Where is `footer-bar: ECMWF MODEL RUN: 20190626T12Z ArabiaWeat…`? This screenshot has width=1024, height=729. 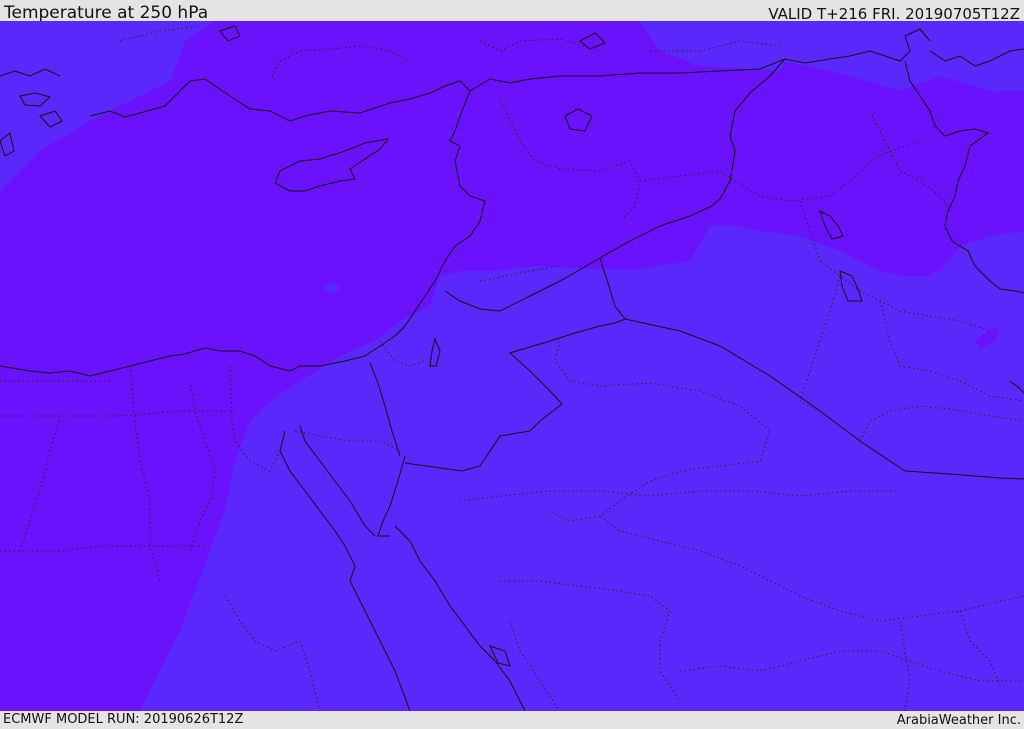 footer-bar: ECMWF MODEL RUN: 20190626T12Z ArabiaWeat… is located at coordinates (512, 720).